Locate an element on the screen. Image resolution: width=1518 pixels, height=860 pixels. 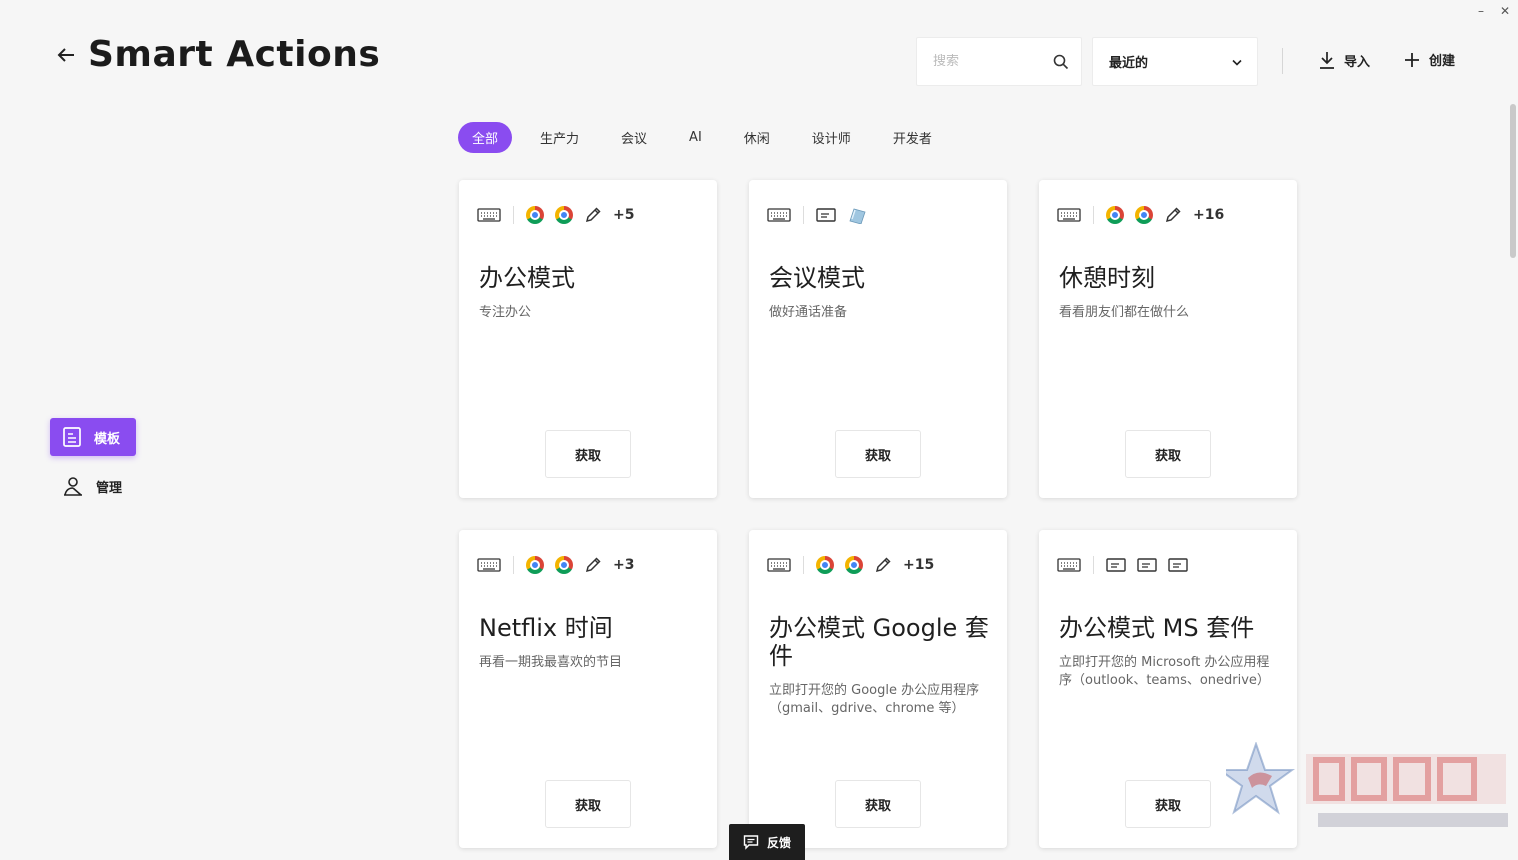
card-app-icons: +5 is located at coordinates (555, 215).